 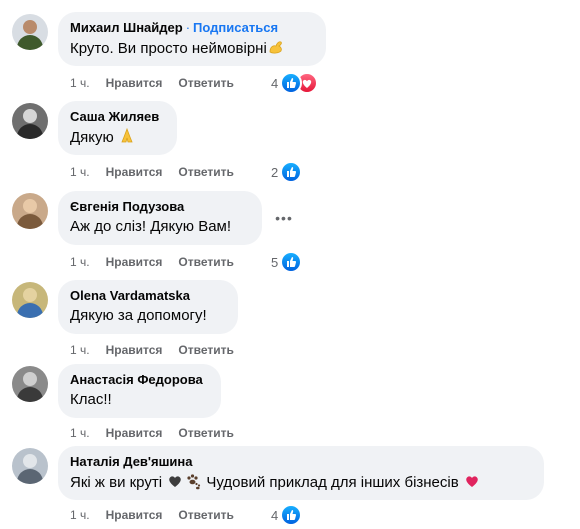 I want to click on comment-text: Дякую, so click(x=92, y=137).